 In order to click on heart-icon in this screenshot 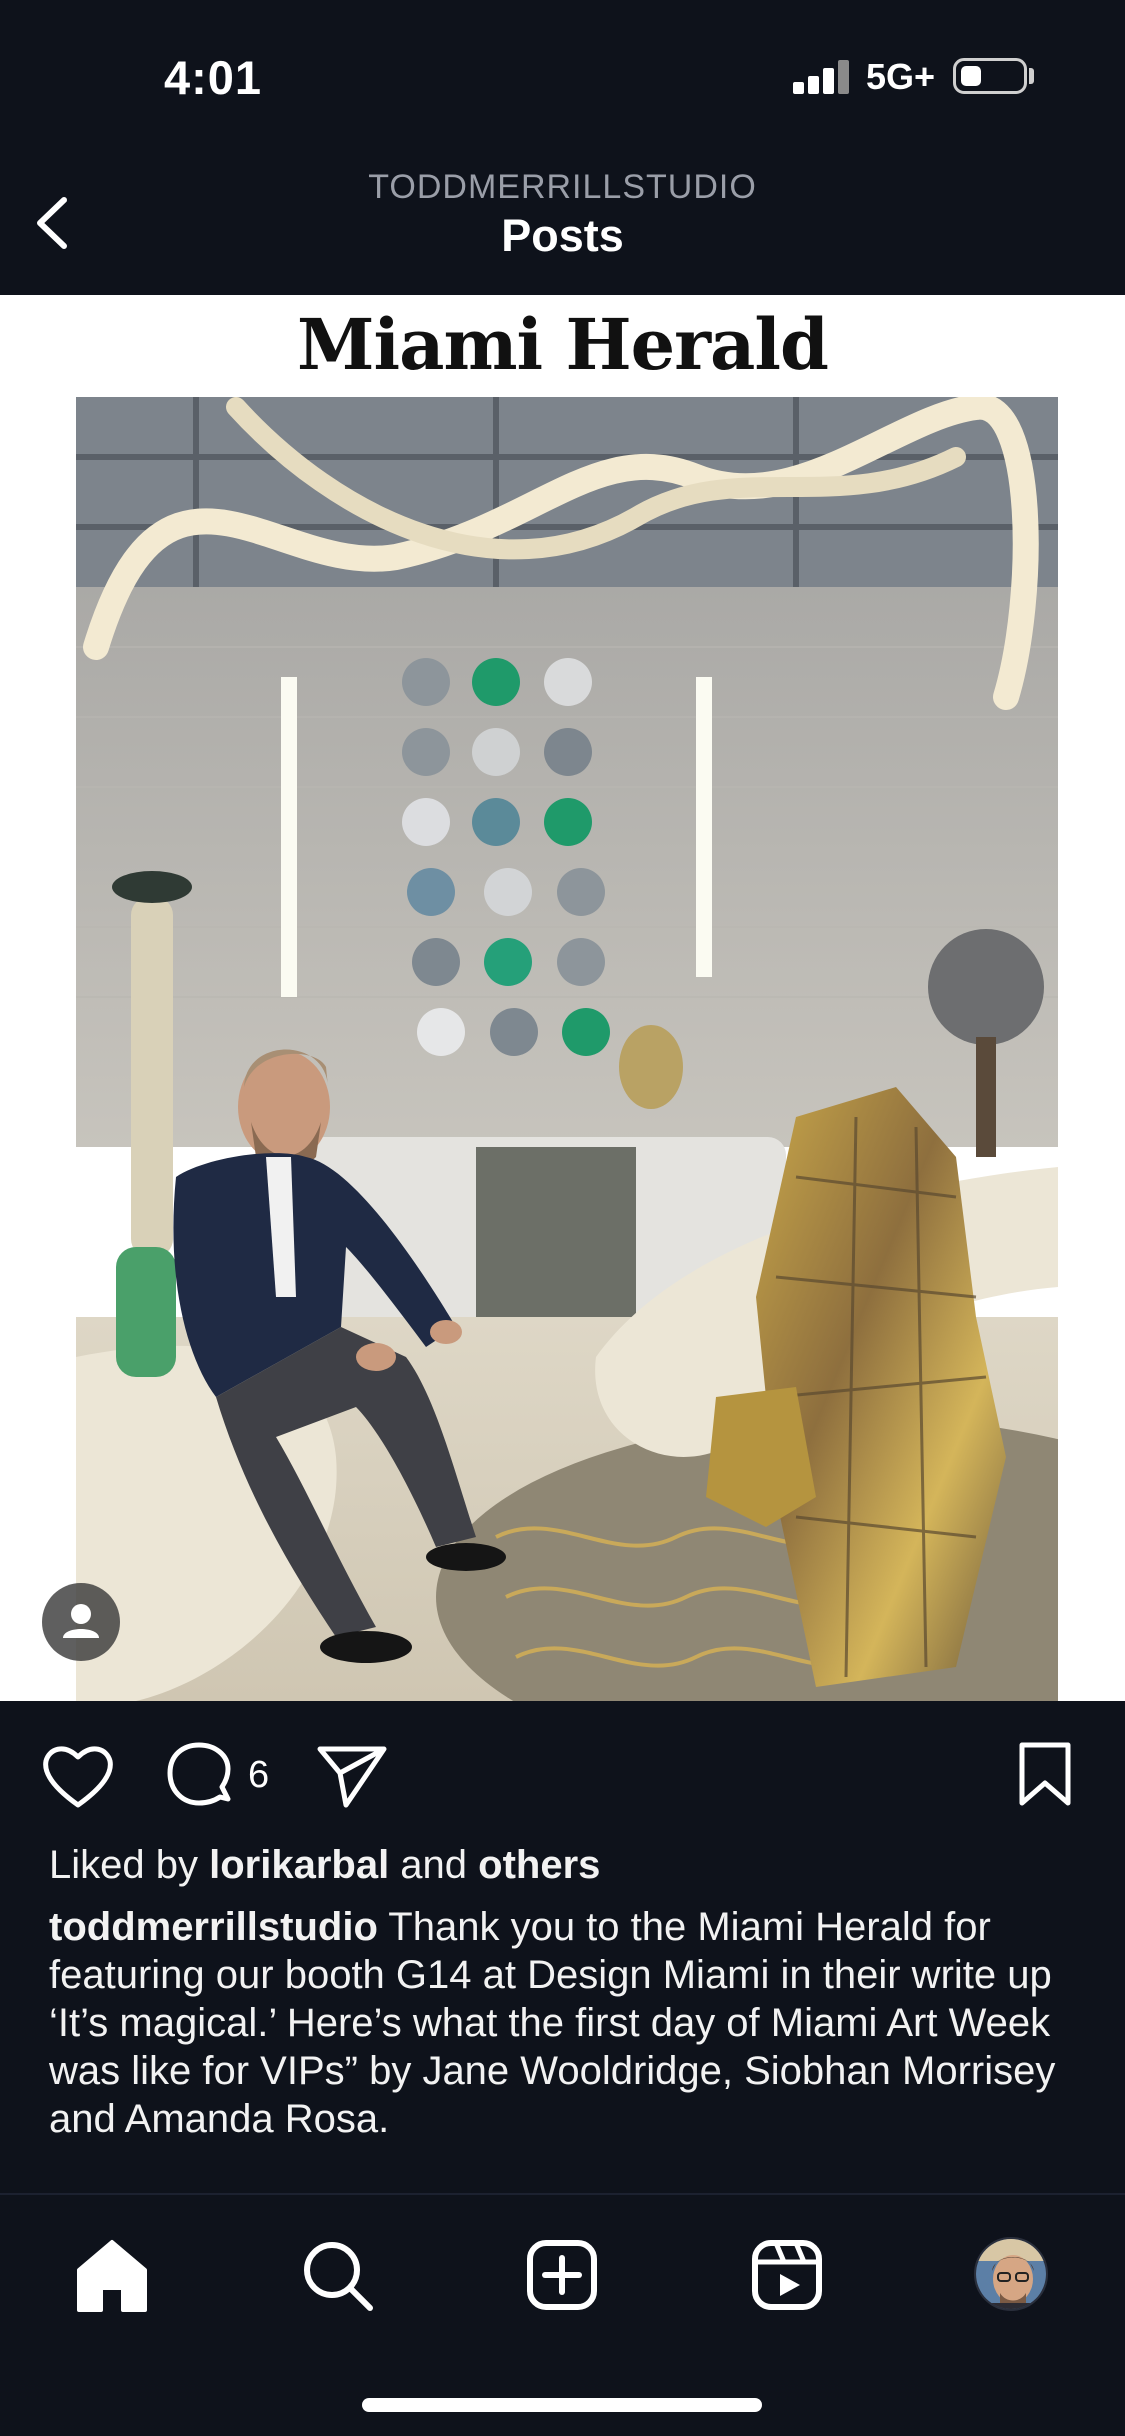, I will do `click(78, 1777)`.